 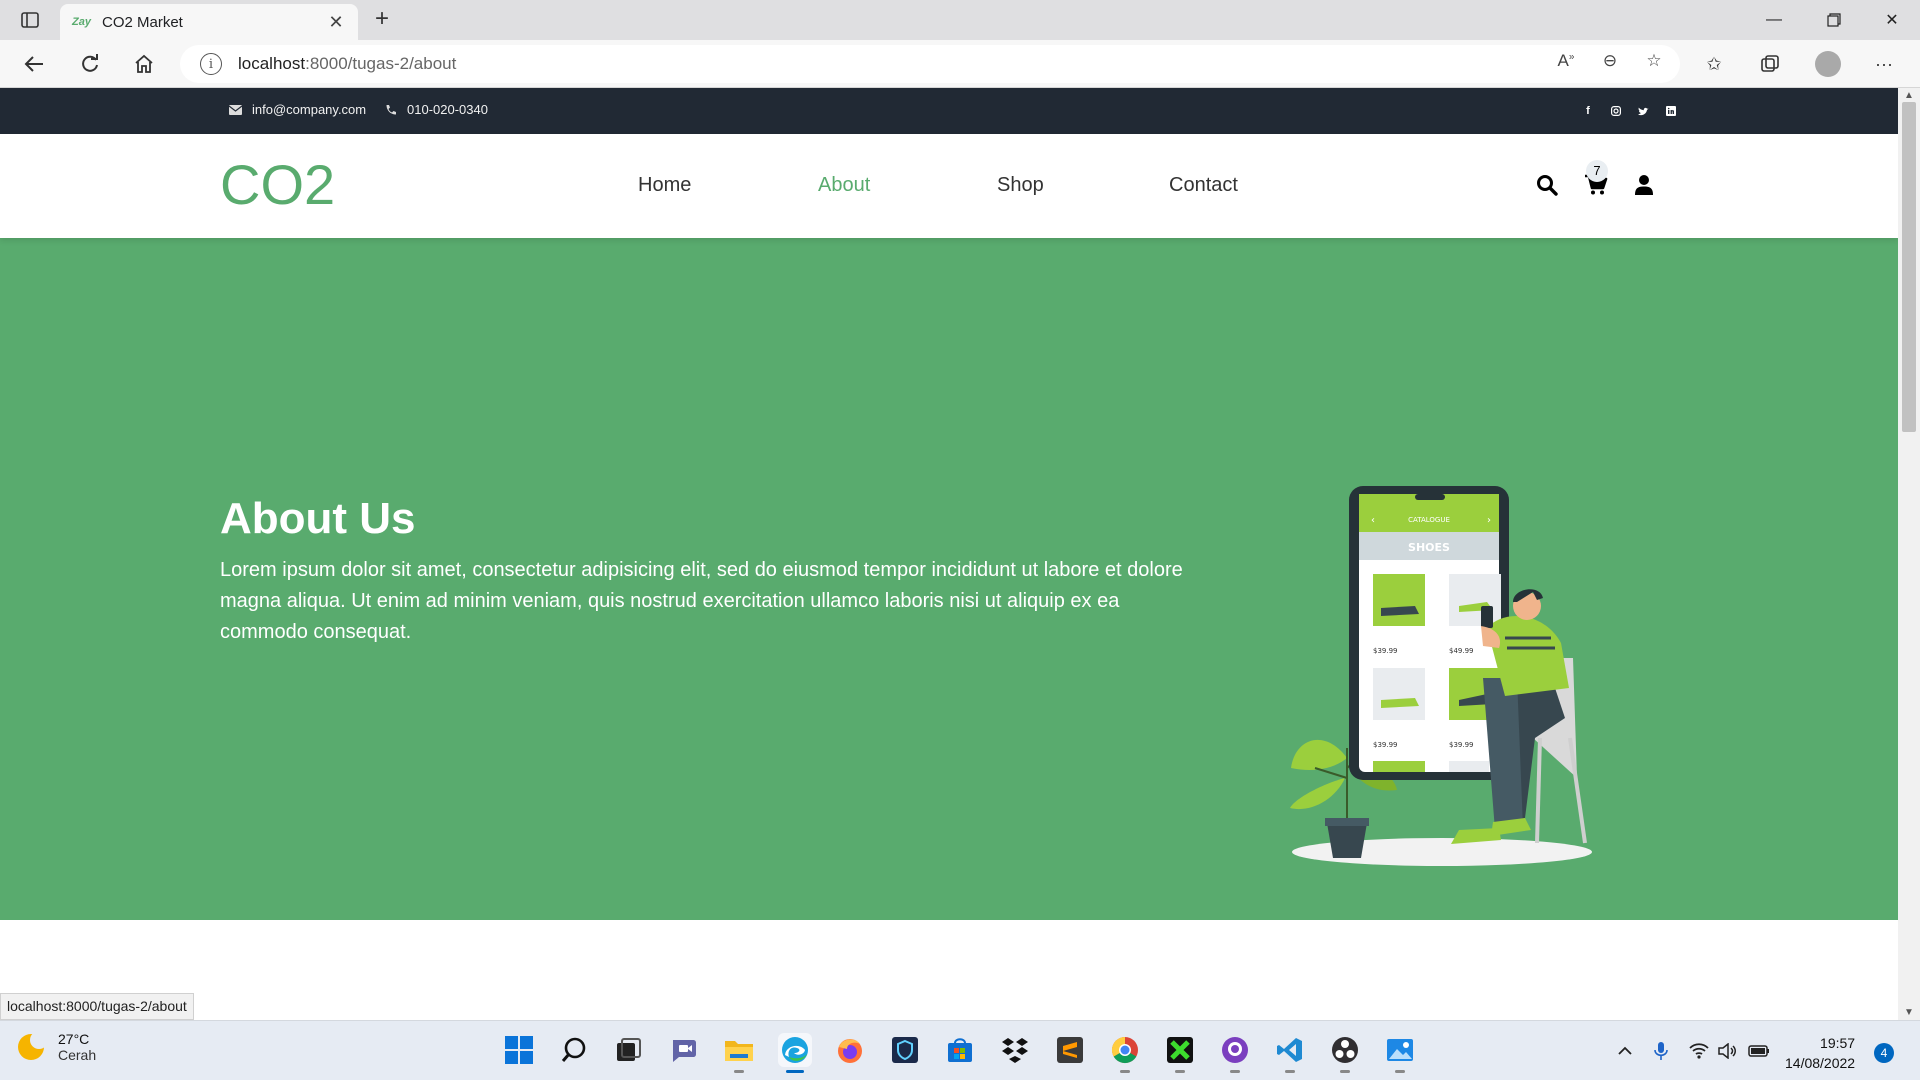 What do you see at coordinates (336, 22) in the screenshot?
I see `tab-close-icon: ✕` at bounding box center [336, 22].